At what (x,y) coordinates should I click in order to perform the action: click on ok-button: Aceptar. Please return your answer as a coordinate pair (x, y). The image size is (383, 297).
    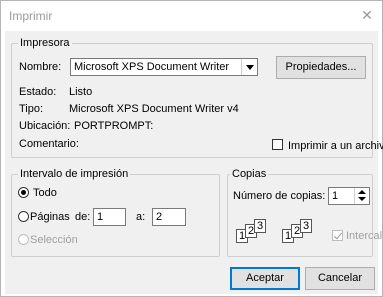
    Looking at the image, I should click on (265, 278).